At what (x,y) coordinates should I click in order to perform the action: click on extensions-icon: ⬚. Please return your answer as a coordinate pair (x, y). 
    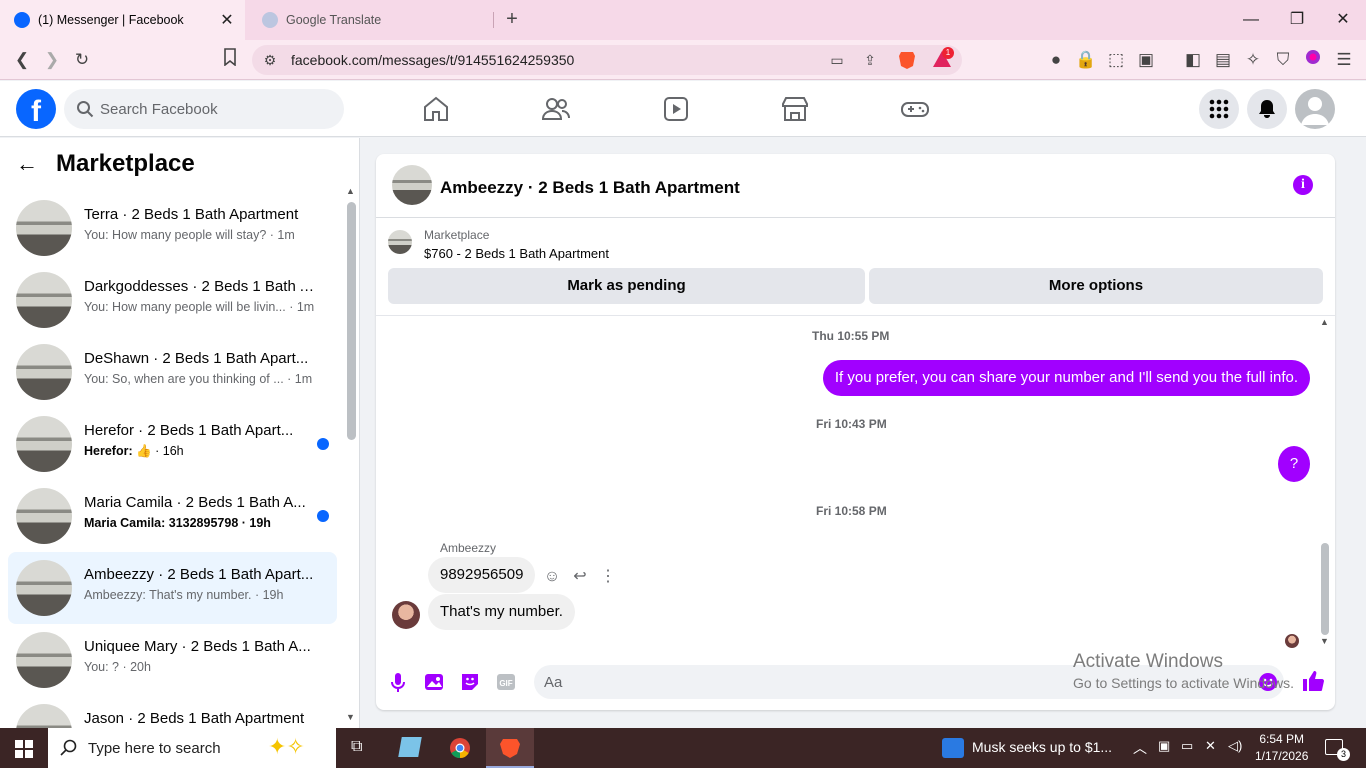
    Looking at the image, I should click on (1116, 60).